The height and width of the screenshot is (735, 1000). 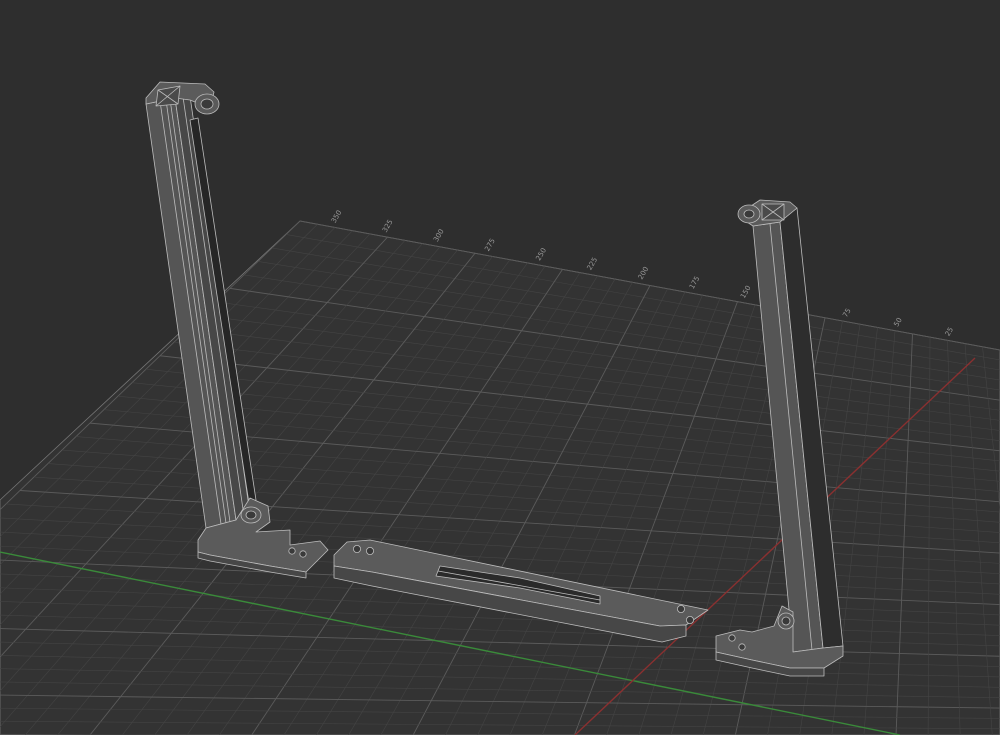 I want to click on bed-ruler-label: 225, so click(x=593, y=264).